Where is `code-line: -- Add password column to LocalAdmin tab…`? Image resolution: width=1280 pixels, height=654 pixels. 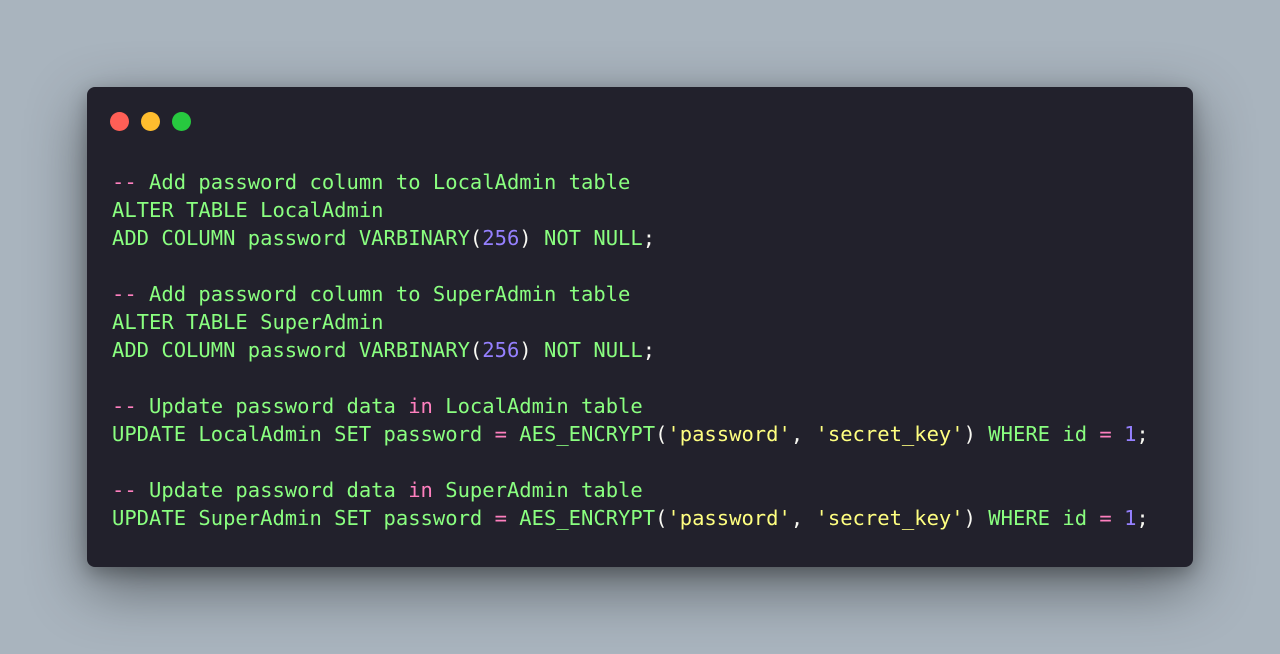 code-line: -- Add password column to LocalAdmin tab… is located at coordinates (630, 182).